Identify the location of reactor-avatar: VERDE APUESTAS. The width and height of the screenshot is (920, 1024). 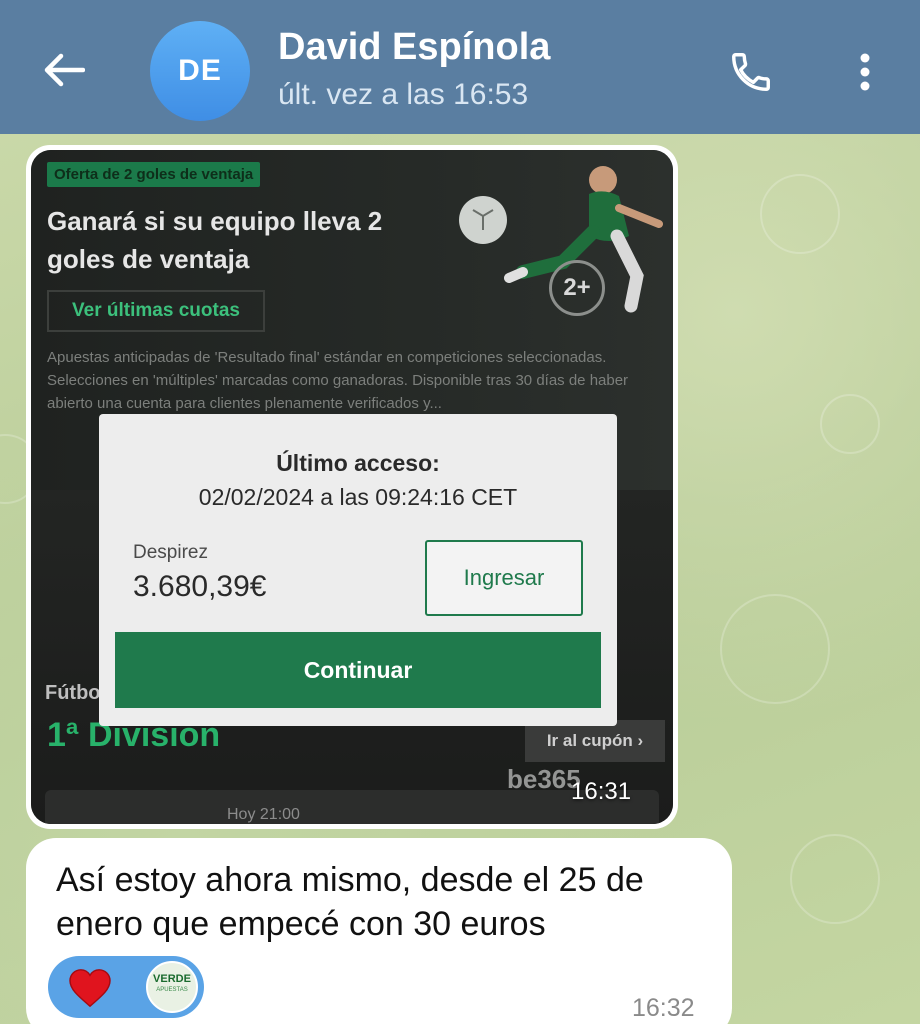
(172, 987).